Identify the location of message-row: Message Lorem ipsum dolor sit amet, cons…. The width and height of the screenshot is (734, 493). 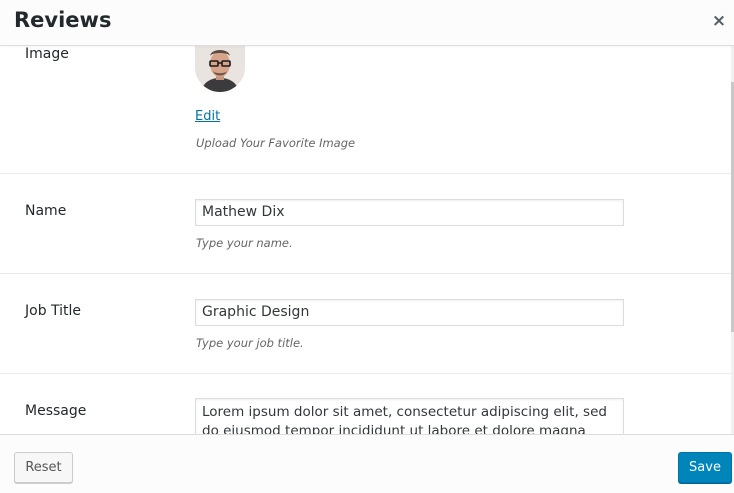
(365, 404).